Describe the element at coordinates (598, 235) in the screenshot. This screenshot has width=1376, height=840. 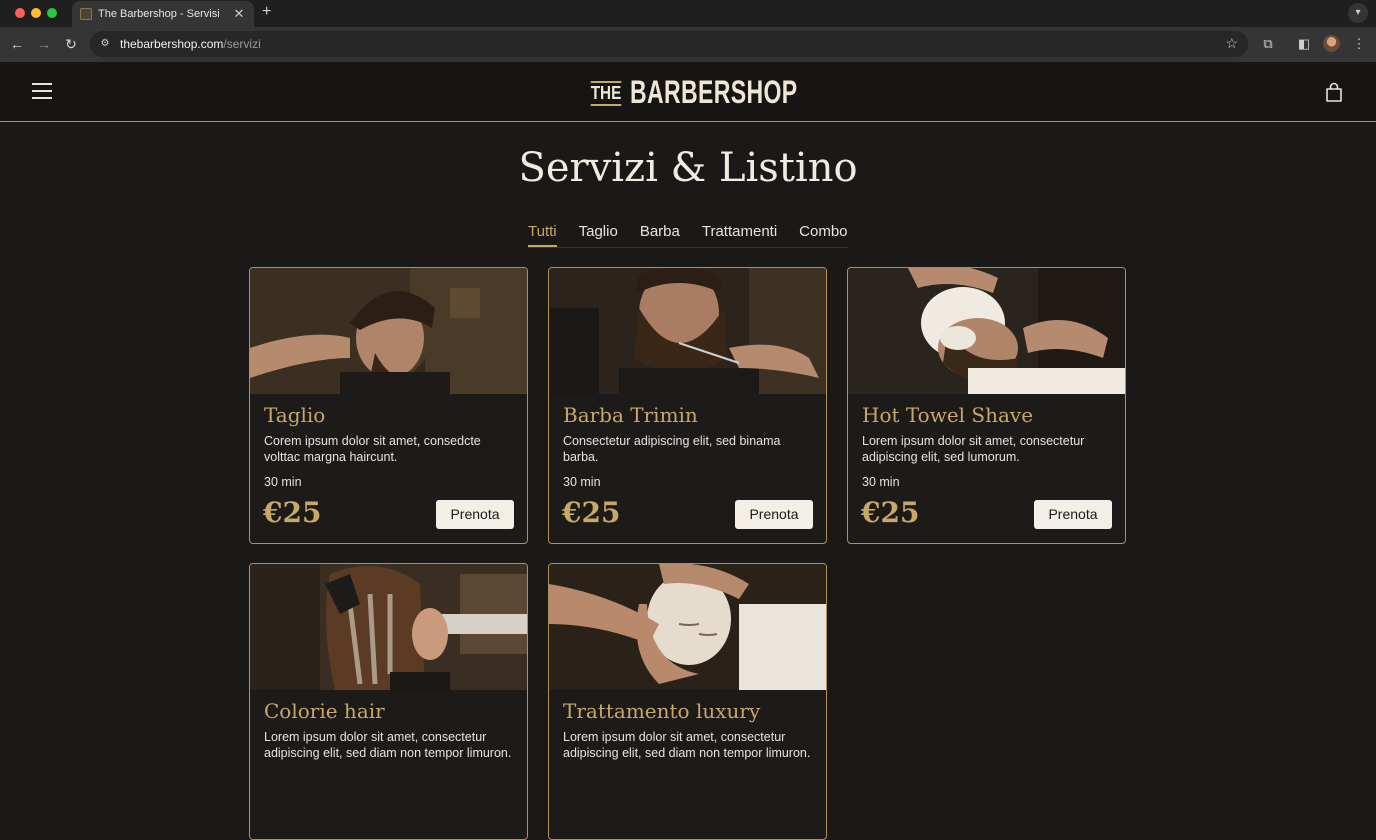
I see `tab-taglio: Taglio` at that location.